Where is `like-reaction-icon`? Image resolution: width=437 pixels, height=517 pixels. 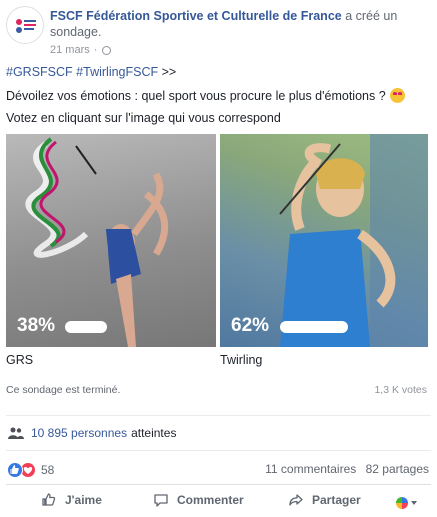 like-reaction-icon is located at coordinates (15, 470).